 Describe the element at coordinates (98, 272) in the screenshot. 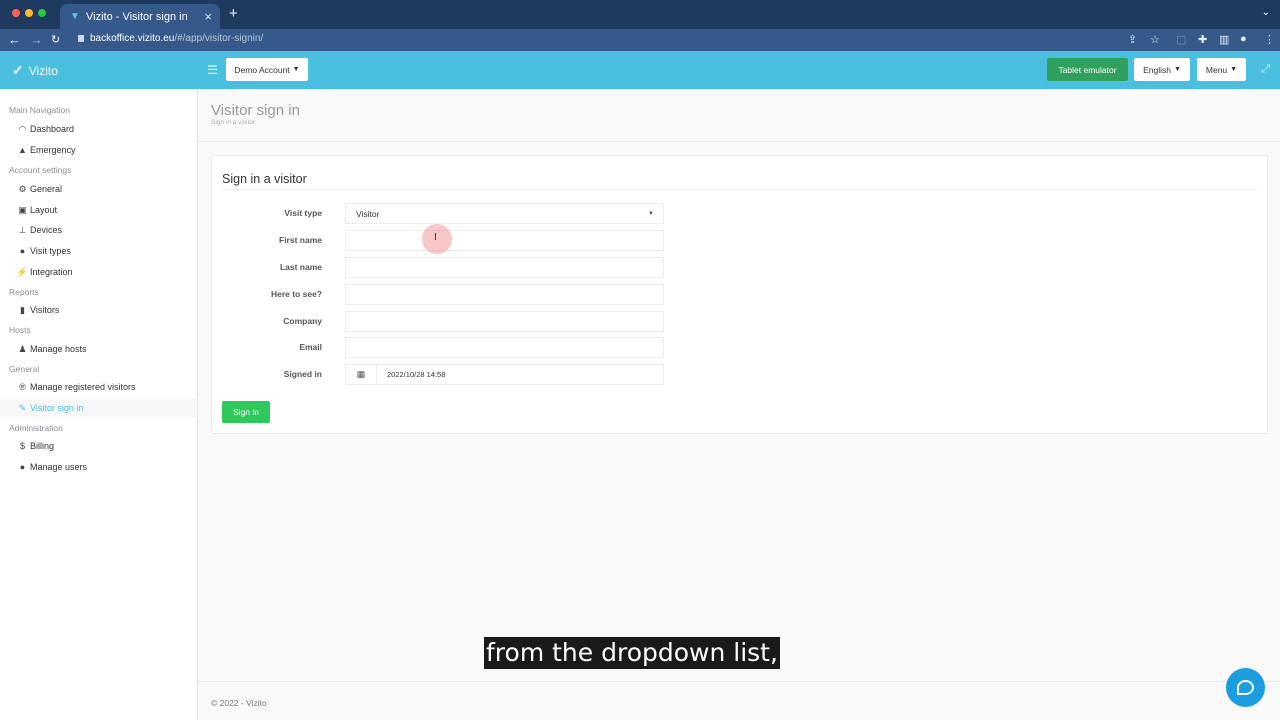

I see `sidebar-item-integration: ⚡ Integration` at that location.